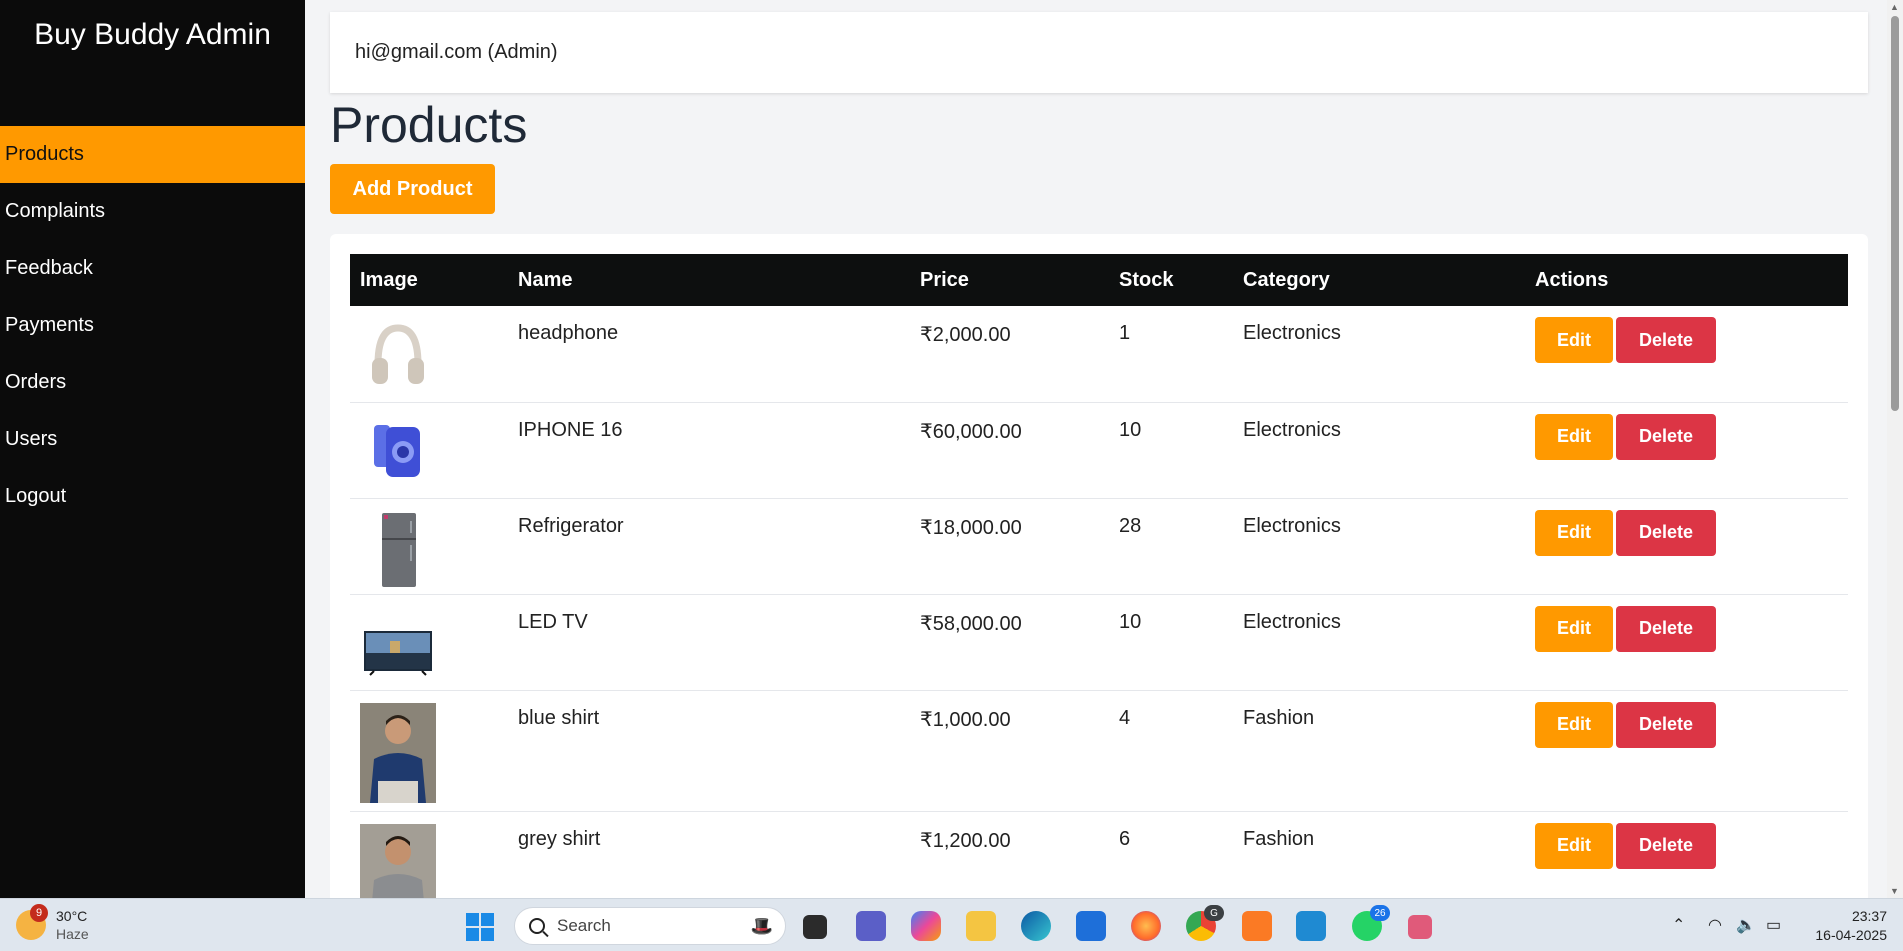  What do you see at coordinates (1773, 925) in the screenshot?
I see `battery-icon: ▭` at bounding box center [1773, 925].